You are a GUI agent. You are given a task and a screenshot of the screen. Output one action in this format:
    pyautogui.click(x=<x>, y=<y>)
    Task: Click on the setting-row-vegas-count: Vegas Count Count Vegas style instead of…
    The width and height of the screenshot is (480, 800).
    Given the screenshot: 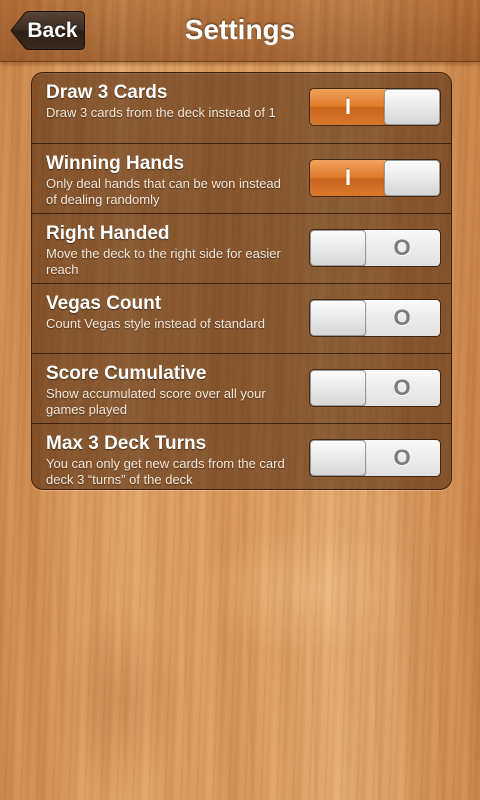 What is the action you would take?
    pyautogui.click(x=241, y=318)
    